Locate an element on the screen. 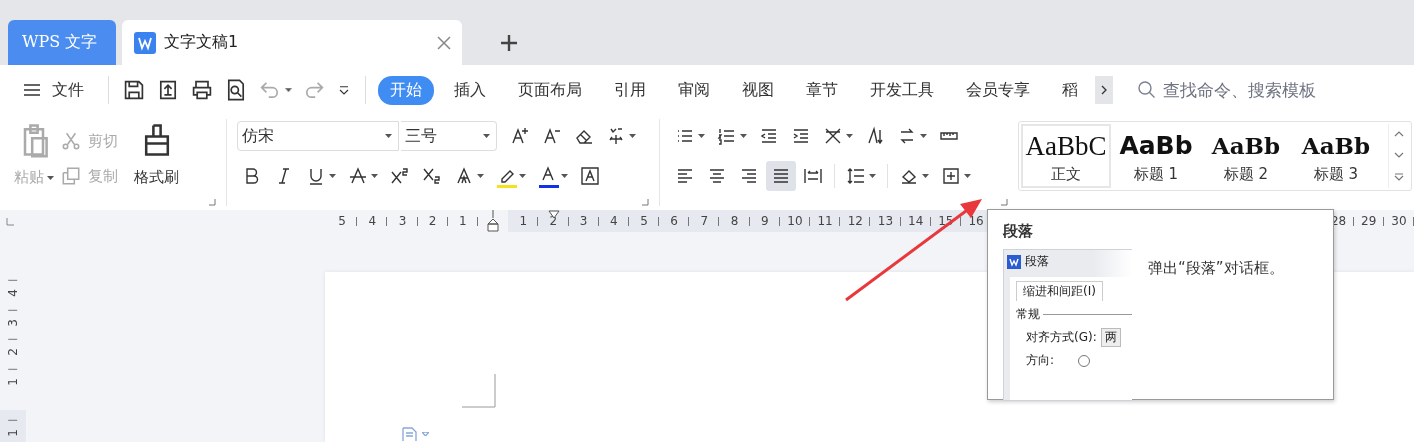 The height and width of the screenshot is (442, 1414). field-label: 对齐方式(G): is located at coordinates (1061, 337).